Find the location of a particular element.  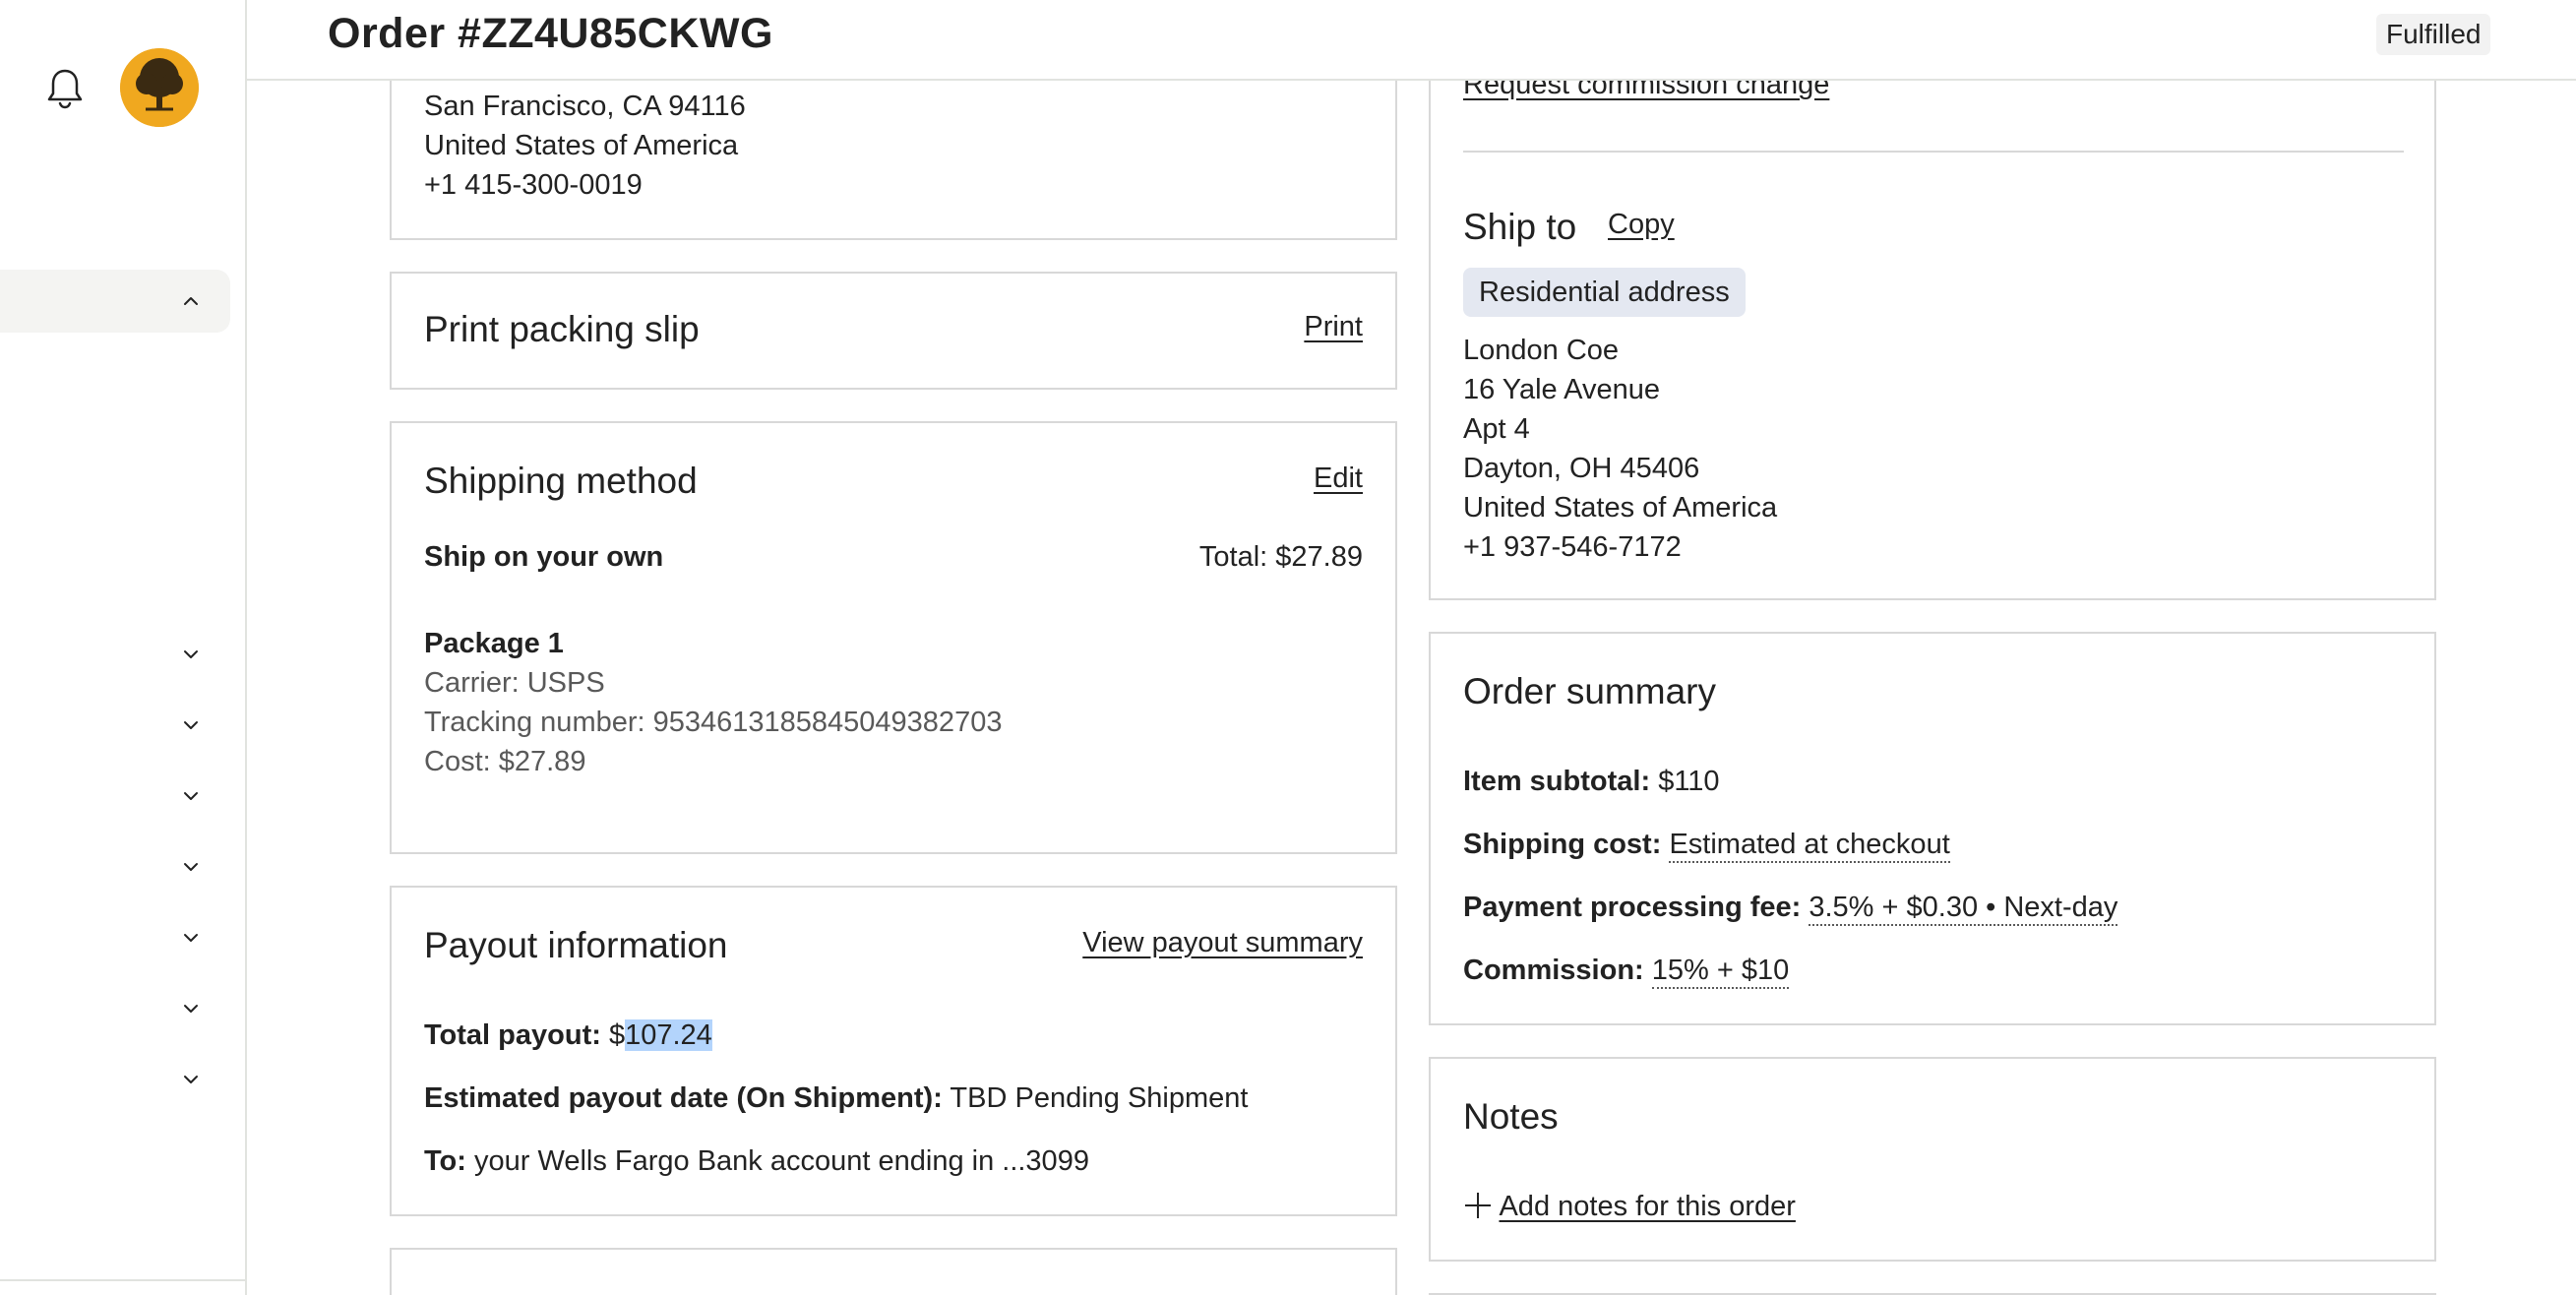

shipping-cost: Shipping cost: Estimated at checkout is located at coordinates (1706, 846).